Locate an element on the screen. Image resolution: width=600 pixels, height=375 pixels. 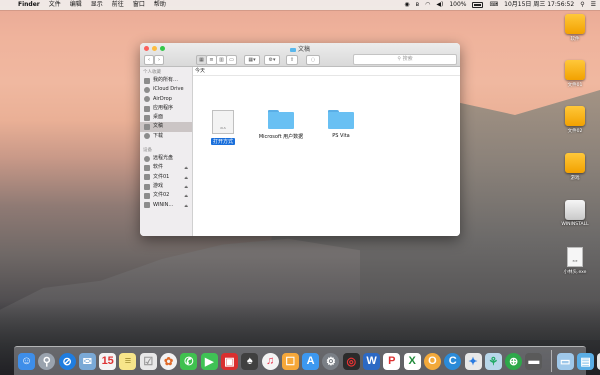
volume-icon: ◀) is located at coordinates (439, 5).